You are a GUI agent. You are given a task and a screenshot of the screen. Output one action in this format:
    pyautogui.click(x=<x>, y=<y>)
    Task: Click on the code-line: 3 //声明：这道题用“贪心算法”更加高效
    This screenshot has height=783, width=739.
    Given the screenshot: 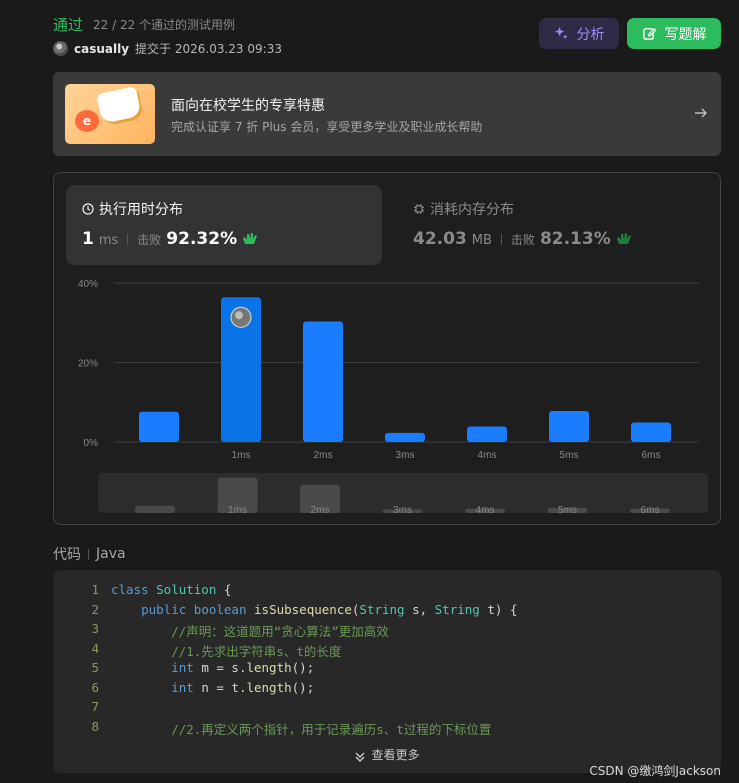 What is the action you would take?
    pyautogui.click(x=221, y=630)
    